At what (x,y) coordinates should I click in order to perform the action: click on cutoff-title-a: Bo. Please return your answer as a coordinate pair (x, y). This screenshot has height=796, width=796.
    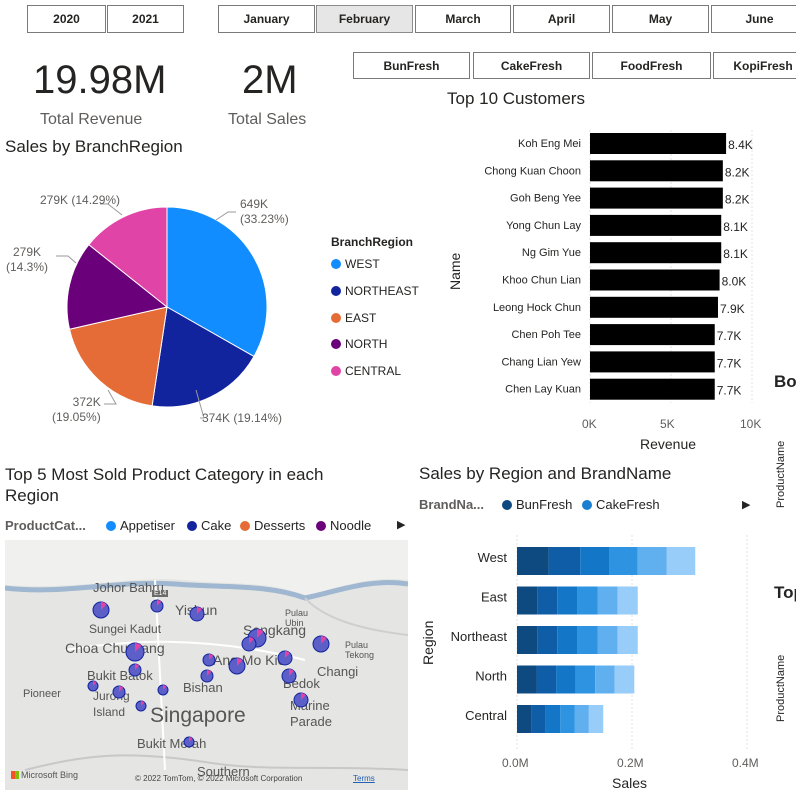
    Looking at the image, I should click on (785, 381).